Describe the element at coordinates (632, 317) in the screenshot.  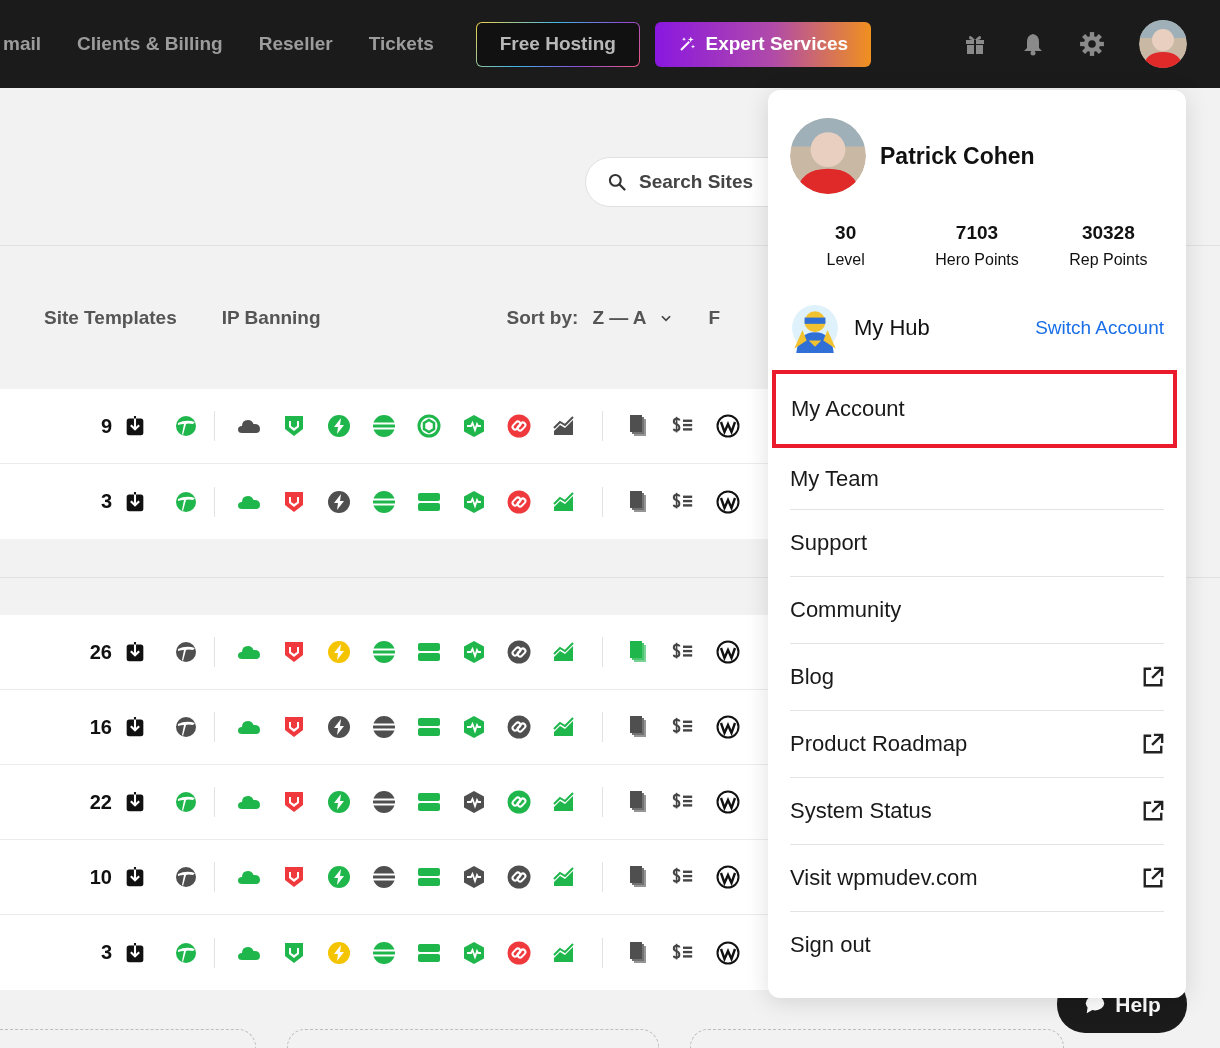
I see `sort-dropdown: Z — A` at that location.